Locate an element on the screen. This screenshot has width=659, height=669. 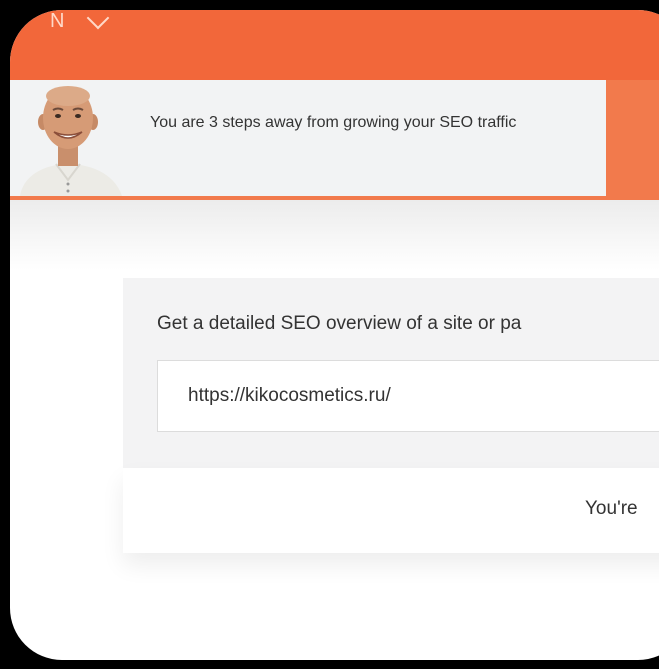
nav-item-partial: N is located at coordinates (57, 21).